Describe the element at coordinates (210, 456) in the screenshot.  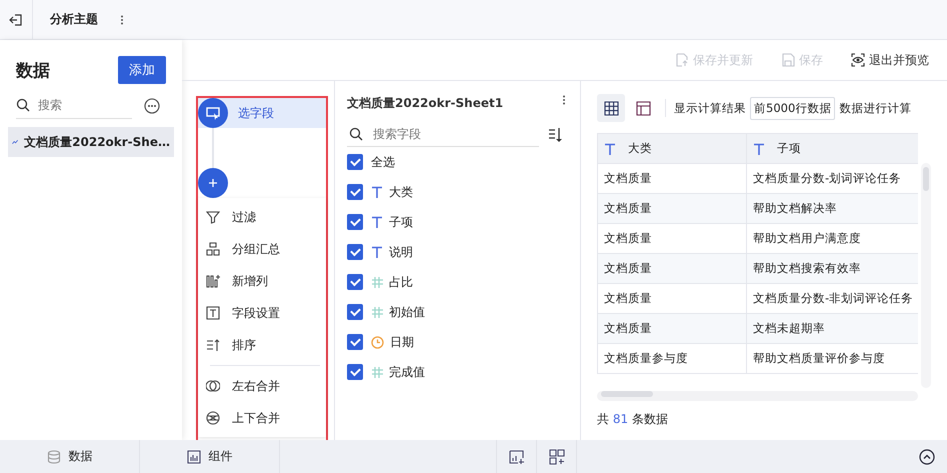
I see `bottom-tab: 组件` at that location.